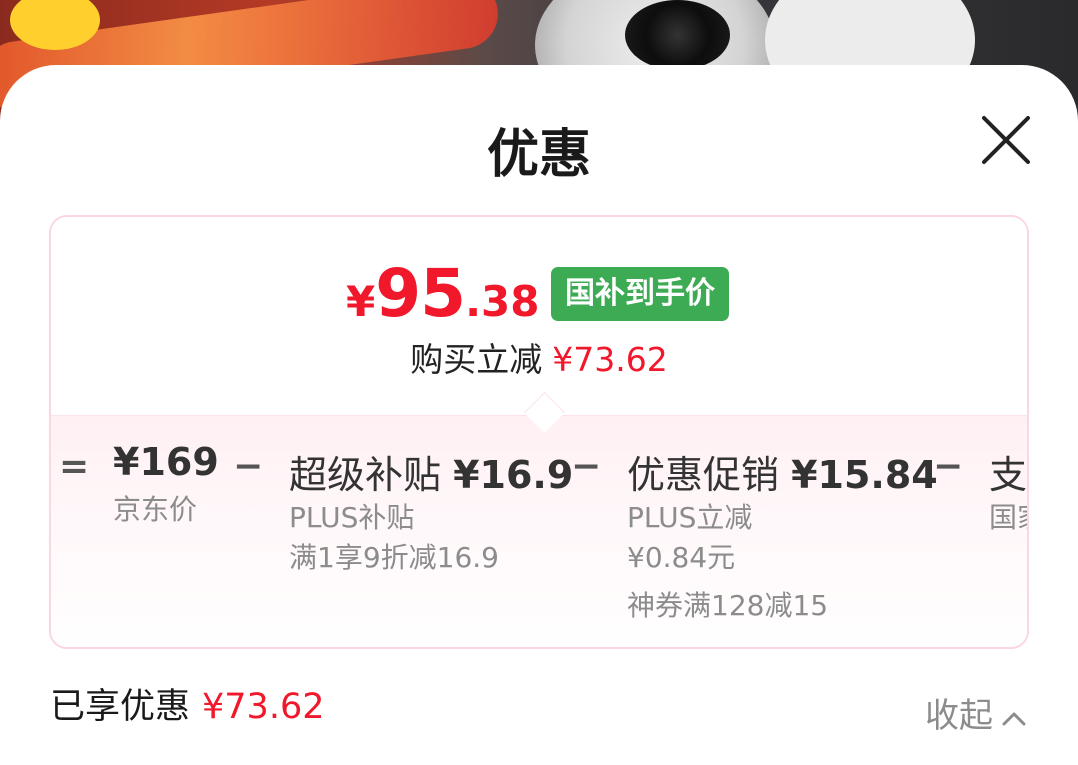 The image size is (1078, 765). What do you see at coordinates (728, 605) in the screenshot?
I see `coupon-rule: 神券满128减15` at bounding box center [728, 605].